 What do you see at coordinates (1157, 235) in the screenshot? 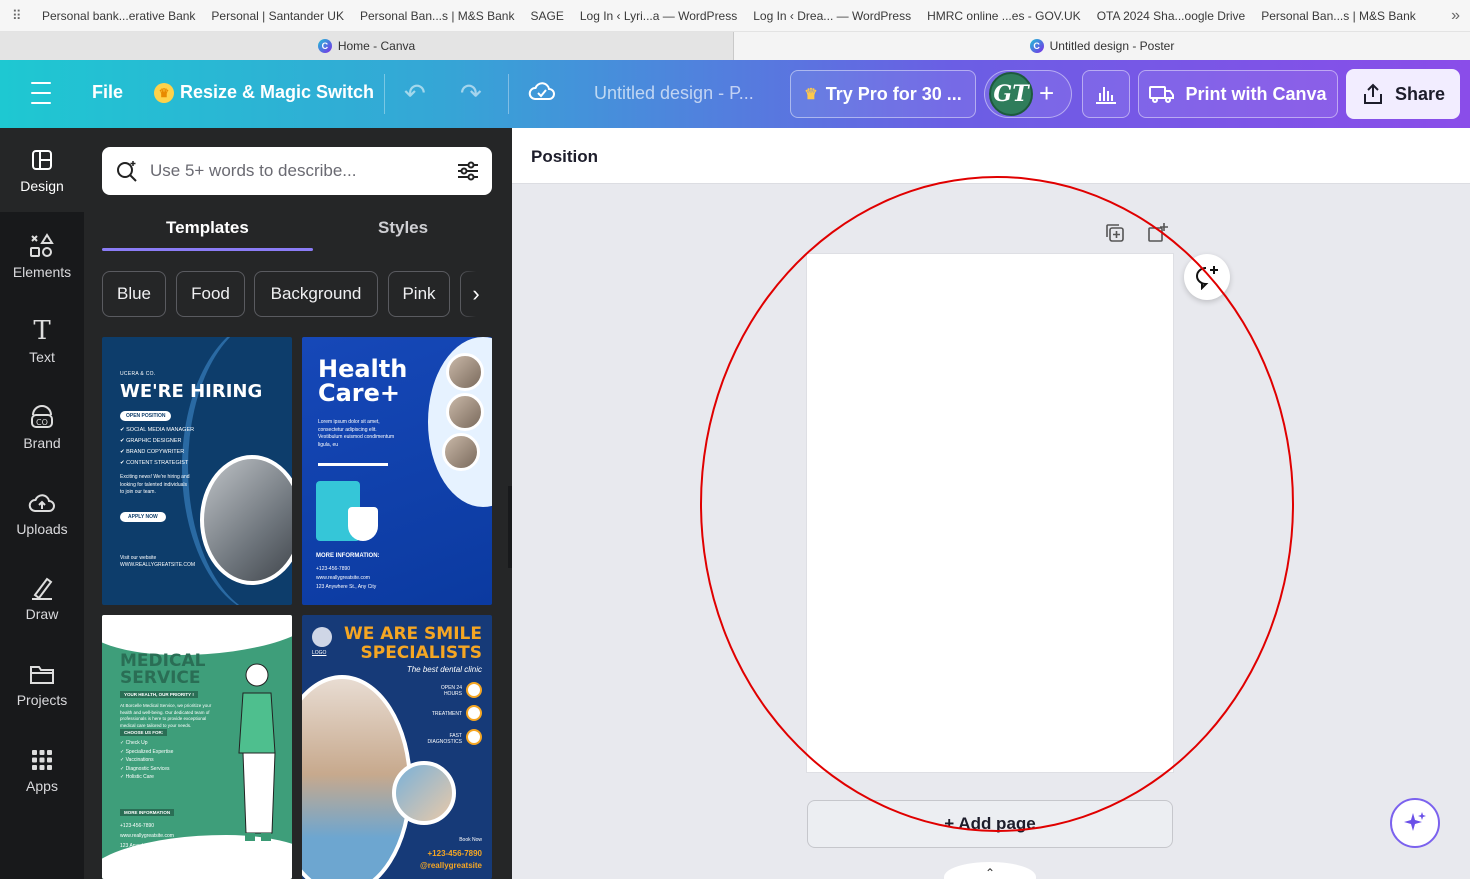
I see `add-page-icon` at bounding box center [1157, 235].